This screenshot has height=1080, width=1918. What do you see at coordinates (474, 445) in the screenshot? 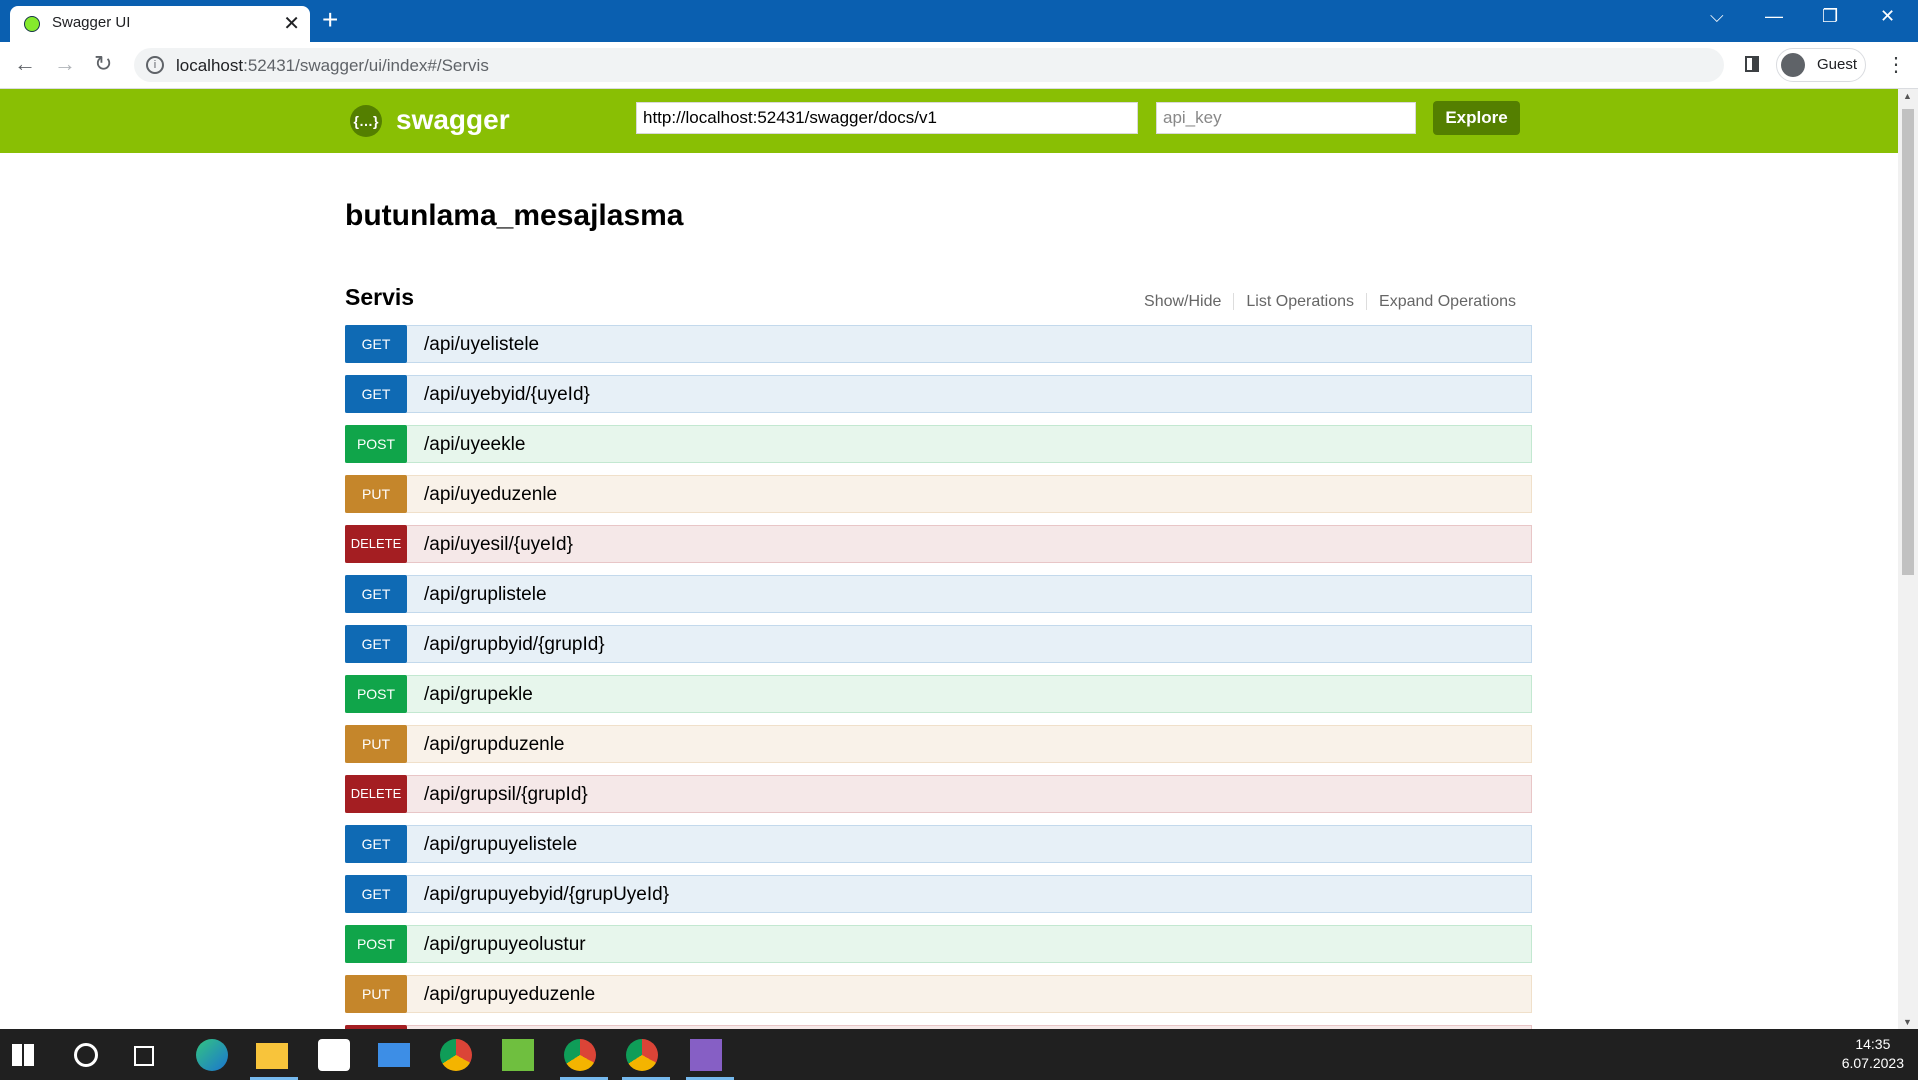
I see `operation-path: /api/uyeekle` at bounding box center [474, 445].